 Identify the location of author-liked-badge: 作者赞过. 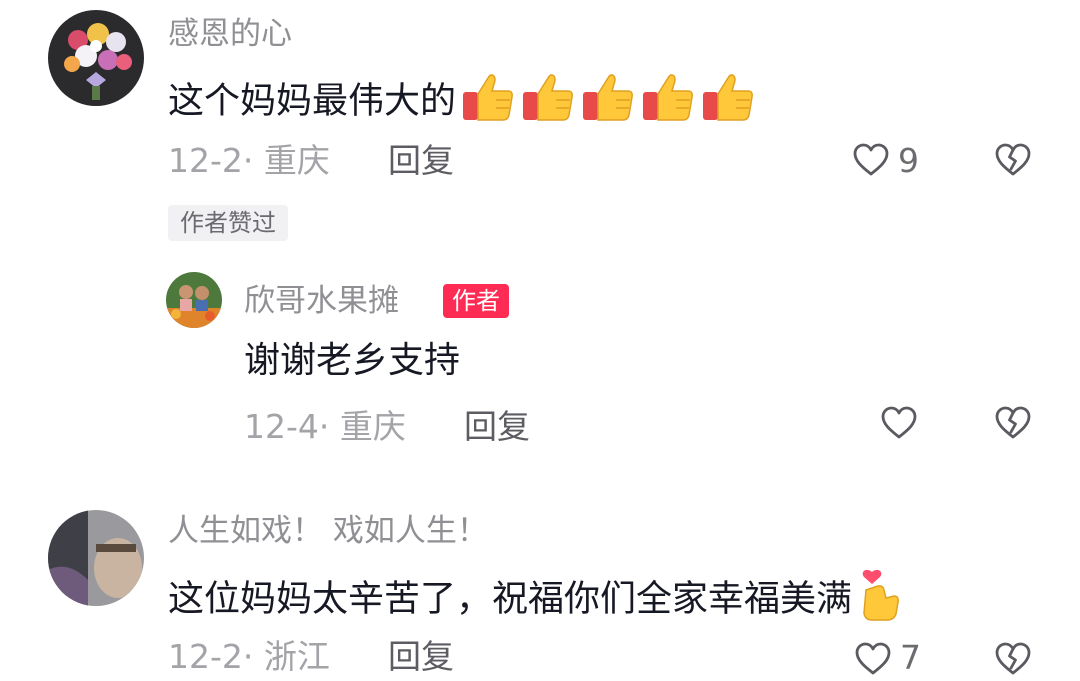
(228, 223).